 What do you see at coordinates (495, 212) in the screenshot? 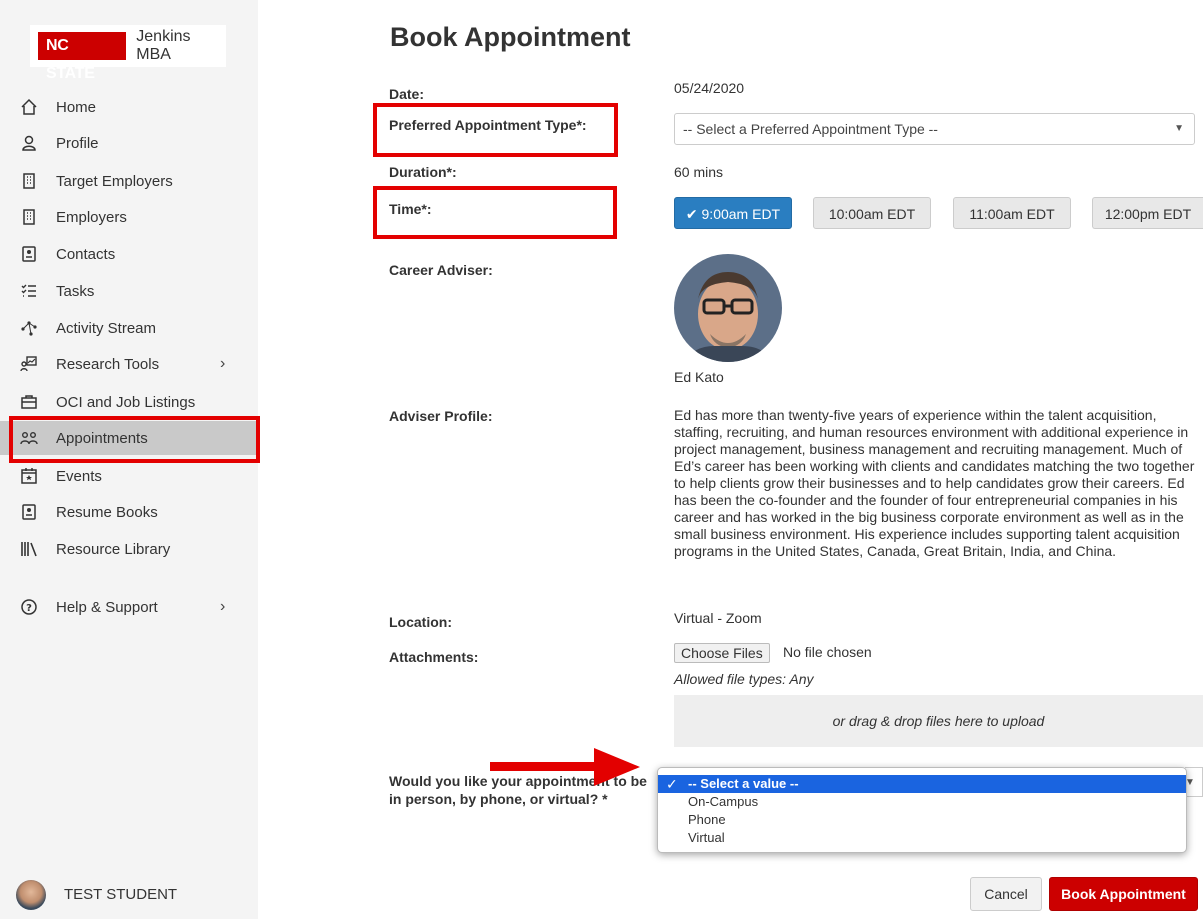
I see `highlight-box-time` at bounding box center [495, 212].